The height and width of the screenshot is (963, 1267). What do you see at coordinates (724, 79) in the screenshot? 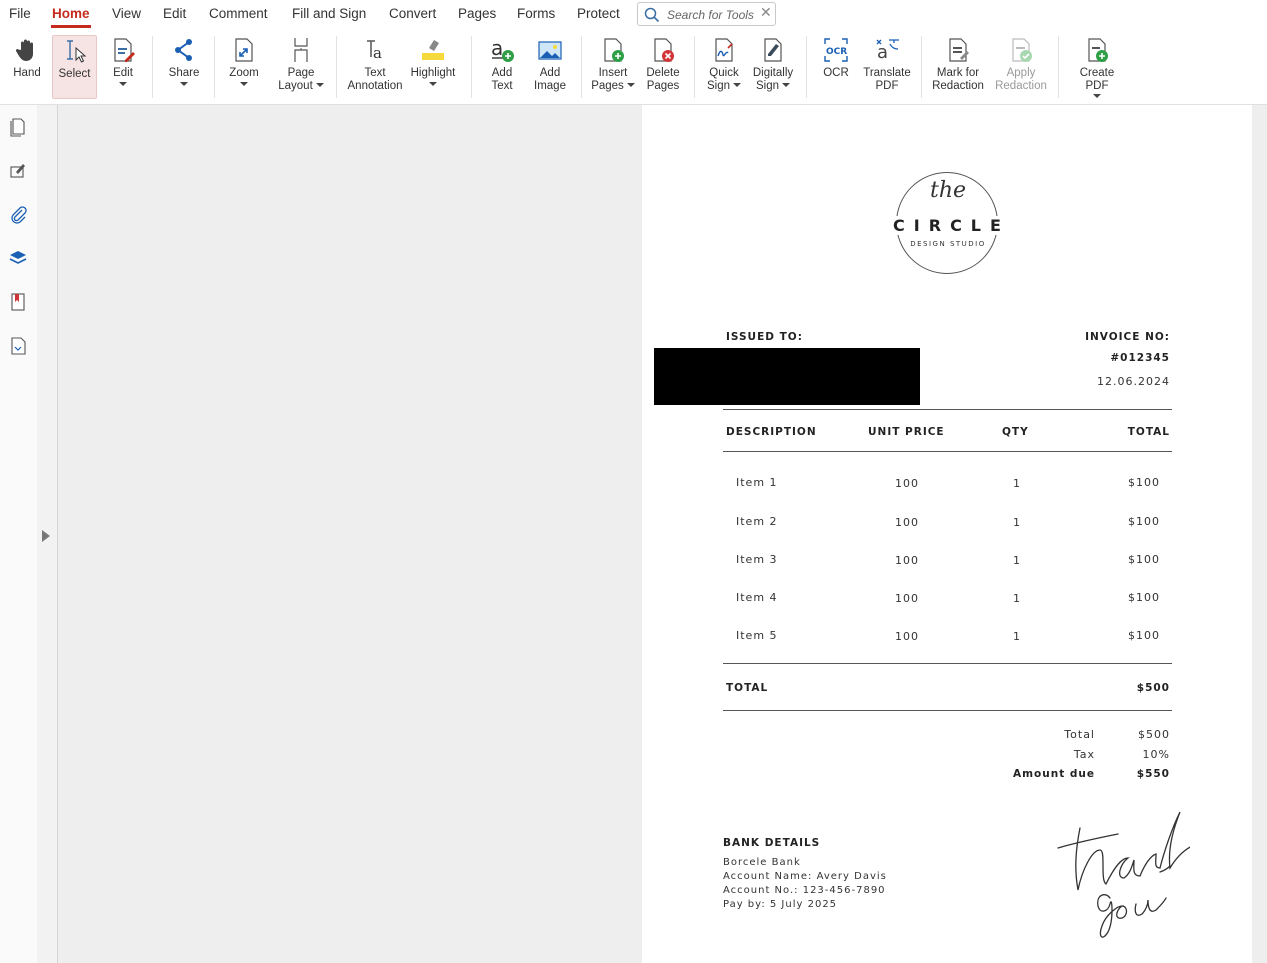
I see `quick-sign-label: Quick Sign` at bounding box center [724, 79].